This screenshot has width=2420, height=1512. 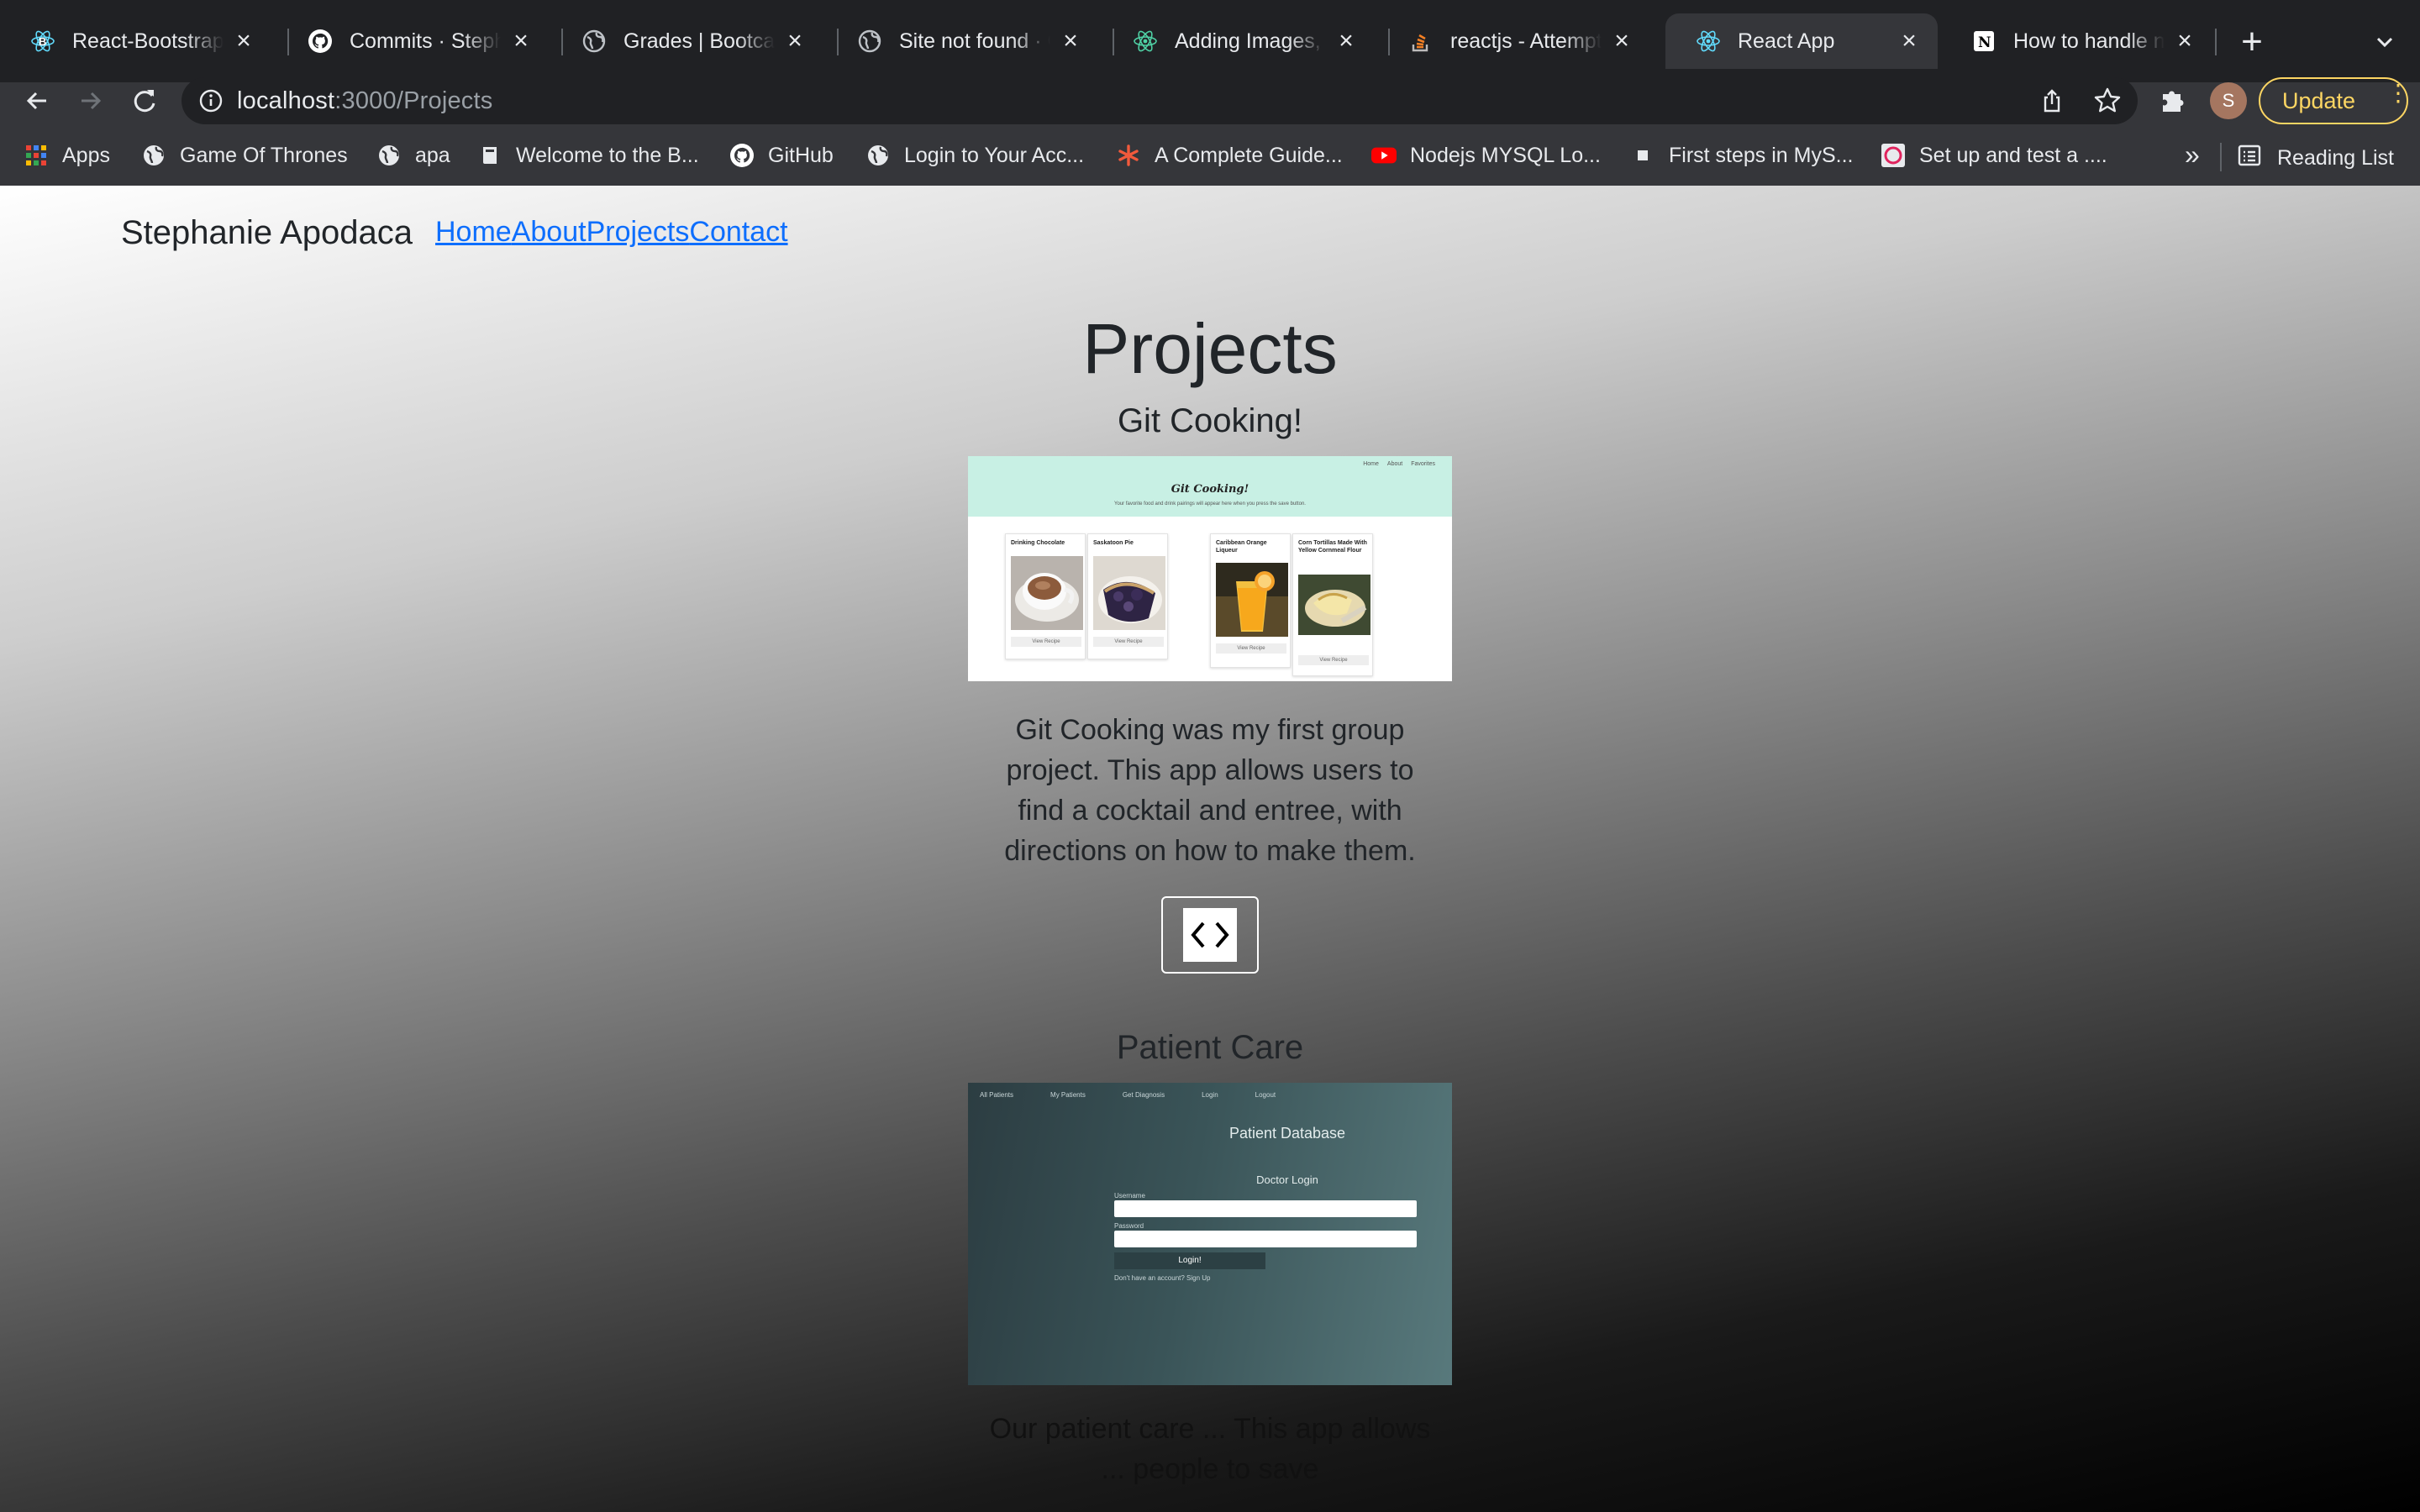 What do you see at coordinates (2228, 100) in the screenshot?
I see `avatar: S` at bounding box center [2228, 100].